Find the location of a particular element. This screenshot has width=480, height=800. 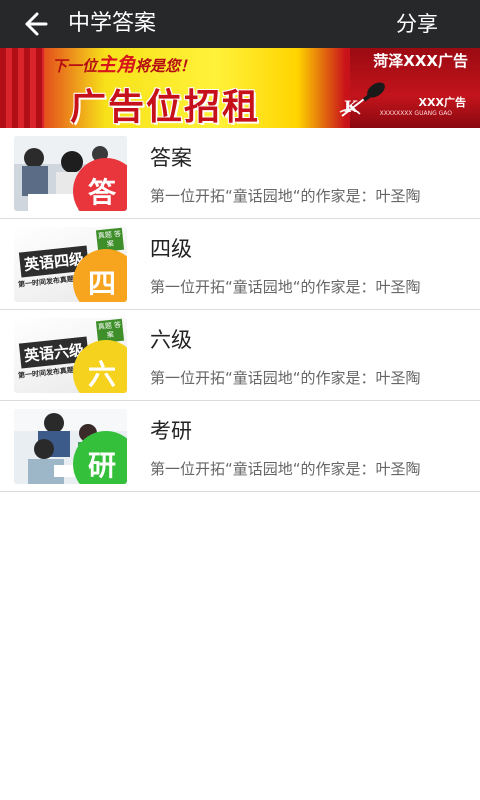

banner-slogan: 下一位主角将是您！ is located at coordinates (123, 63).